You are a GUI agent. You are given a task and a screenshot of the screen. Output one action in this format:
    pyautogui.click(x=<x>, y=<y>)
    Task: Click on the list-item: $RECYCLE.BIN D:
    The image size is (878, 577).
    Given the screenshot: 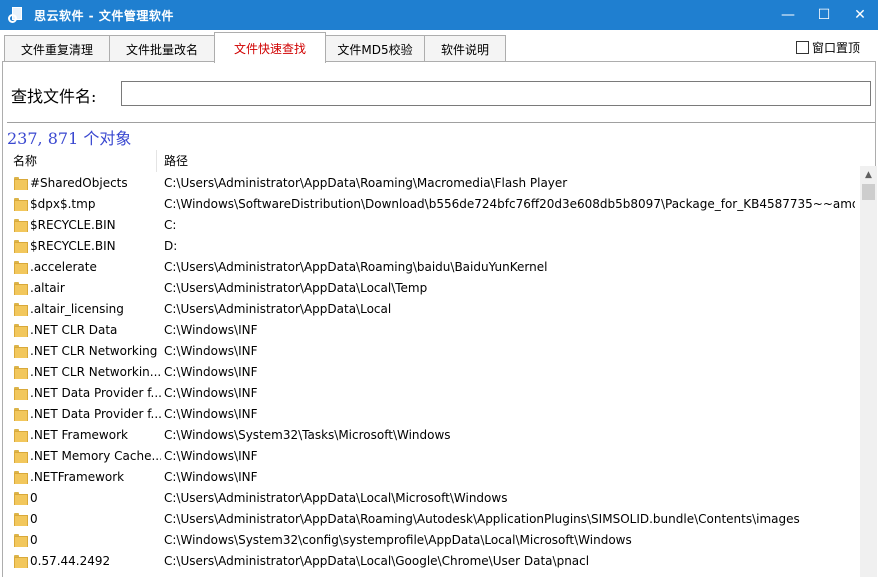 What is the action you would take?
    pyautogui.click(x=433, y=245)
    